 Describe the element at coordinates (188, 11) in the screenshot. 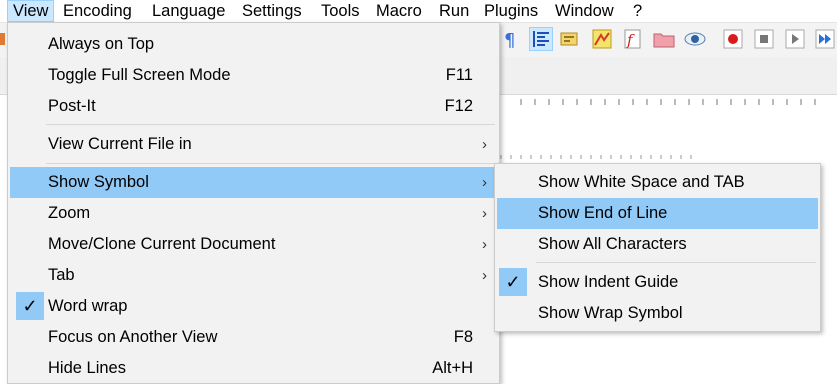

I see `menu-language: Language` at that location.